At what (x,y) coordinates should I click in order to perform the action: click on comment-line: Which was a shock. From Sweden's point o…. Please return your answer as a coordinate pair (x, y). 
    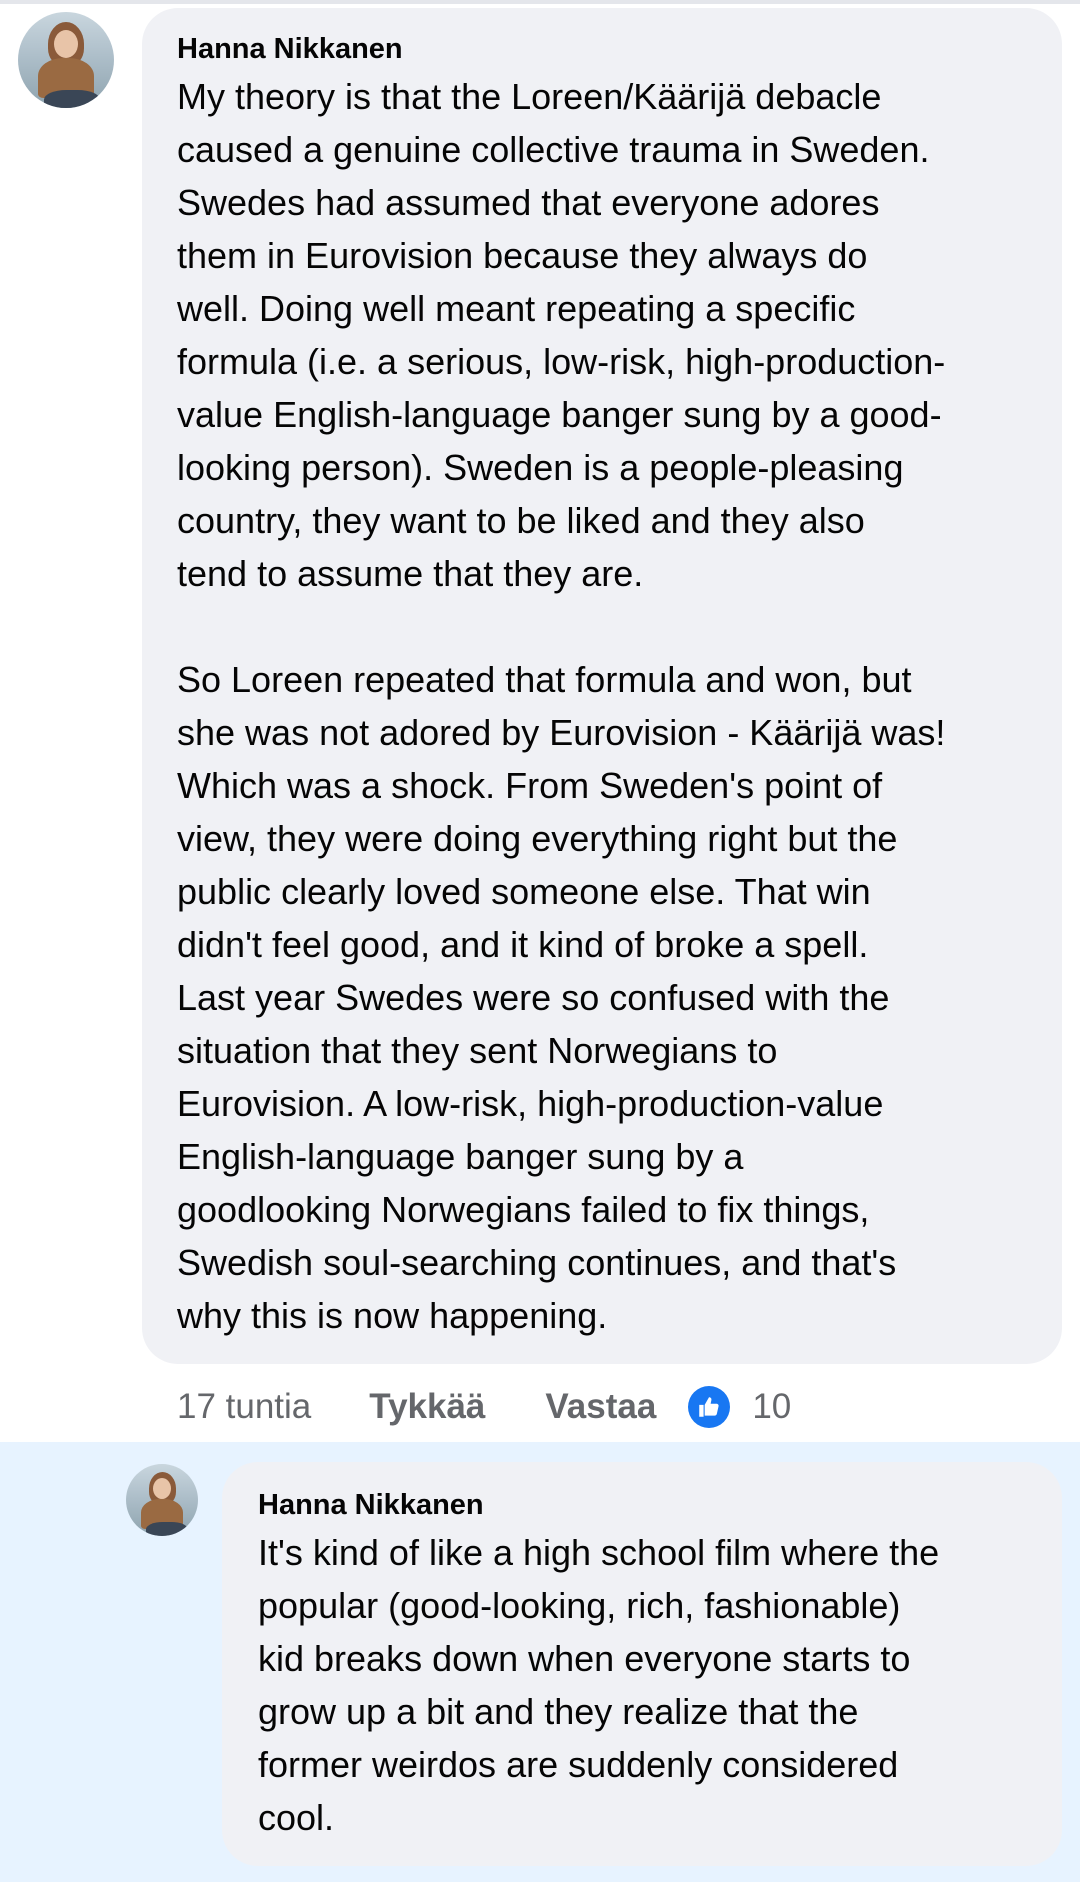
    Looking at the image, I should click on (530, 785).